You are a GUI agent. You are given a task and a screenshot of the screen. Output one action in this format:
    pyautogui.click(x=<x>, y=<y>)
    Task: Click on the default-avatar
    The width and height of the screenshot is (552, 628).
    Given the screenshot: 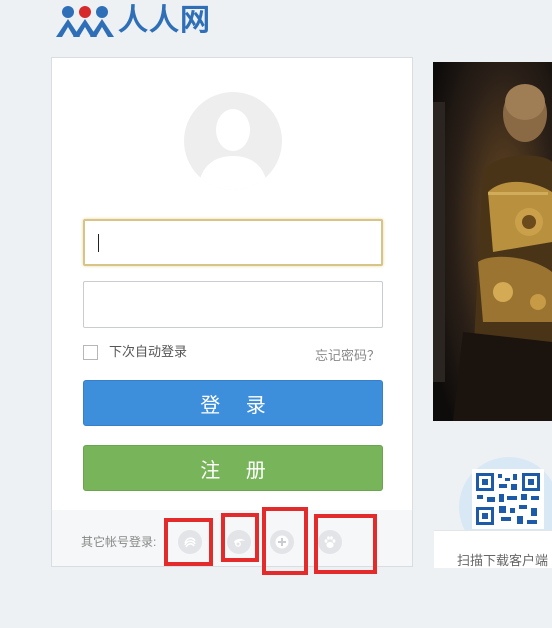 What is the action you would take?
    pyautogui.click(x=233, y=141)
    